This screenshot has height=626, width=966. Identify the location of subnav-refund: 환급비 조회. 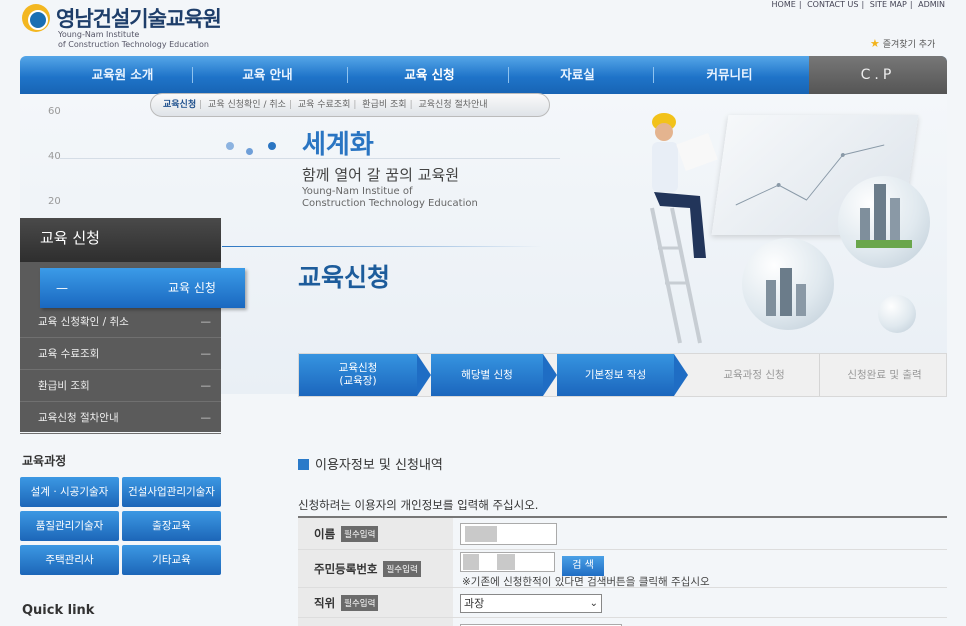
(384, 105).